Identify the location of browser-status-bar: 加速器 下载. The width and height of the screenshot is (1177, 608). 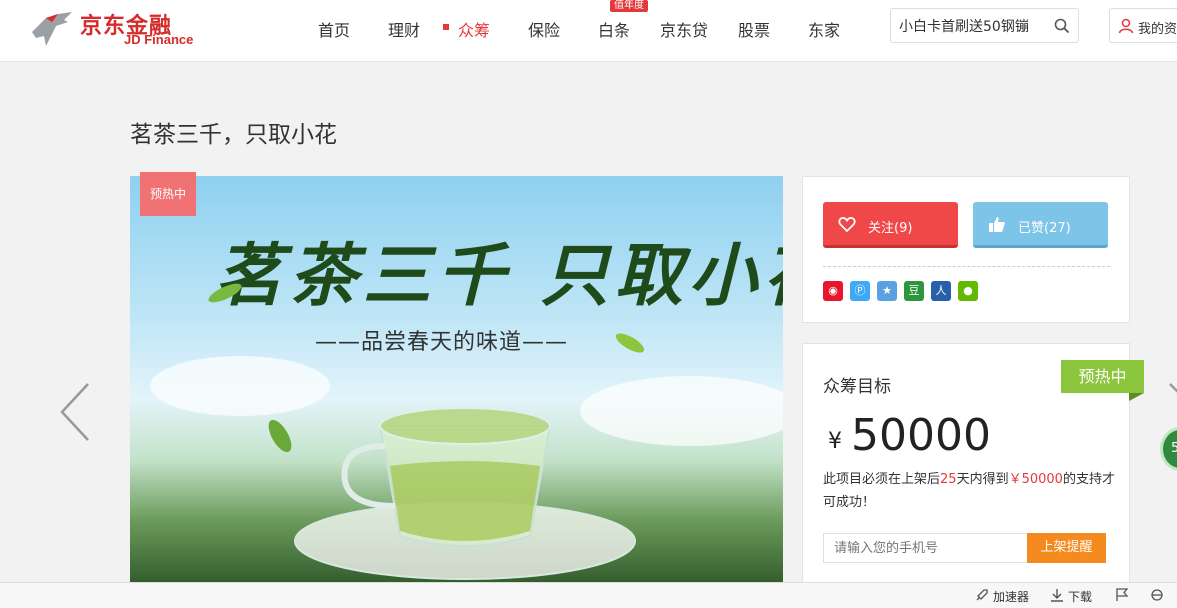
(588, 595).